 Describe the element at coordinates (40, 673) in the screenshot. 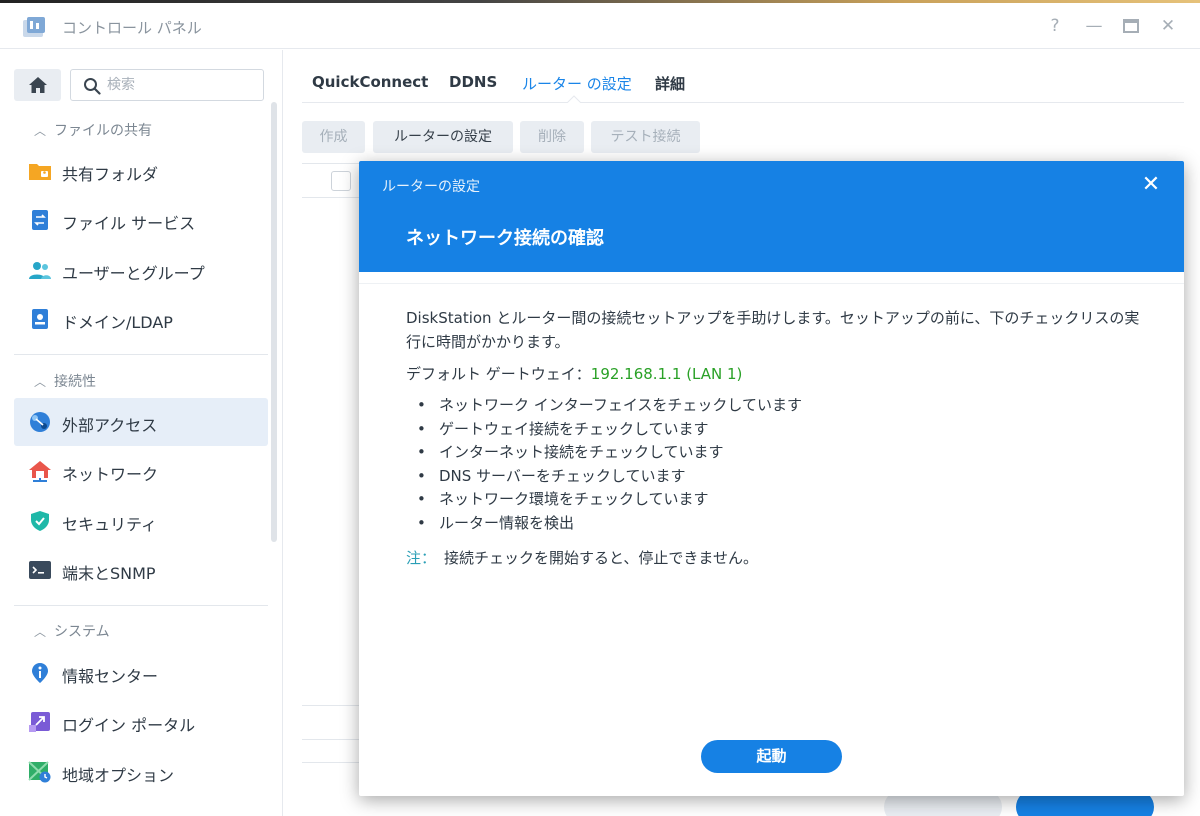

I see `info-icon` at that location.